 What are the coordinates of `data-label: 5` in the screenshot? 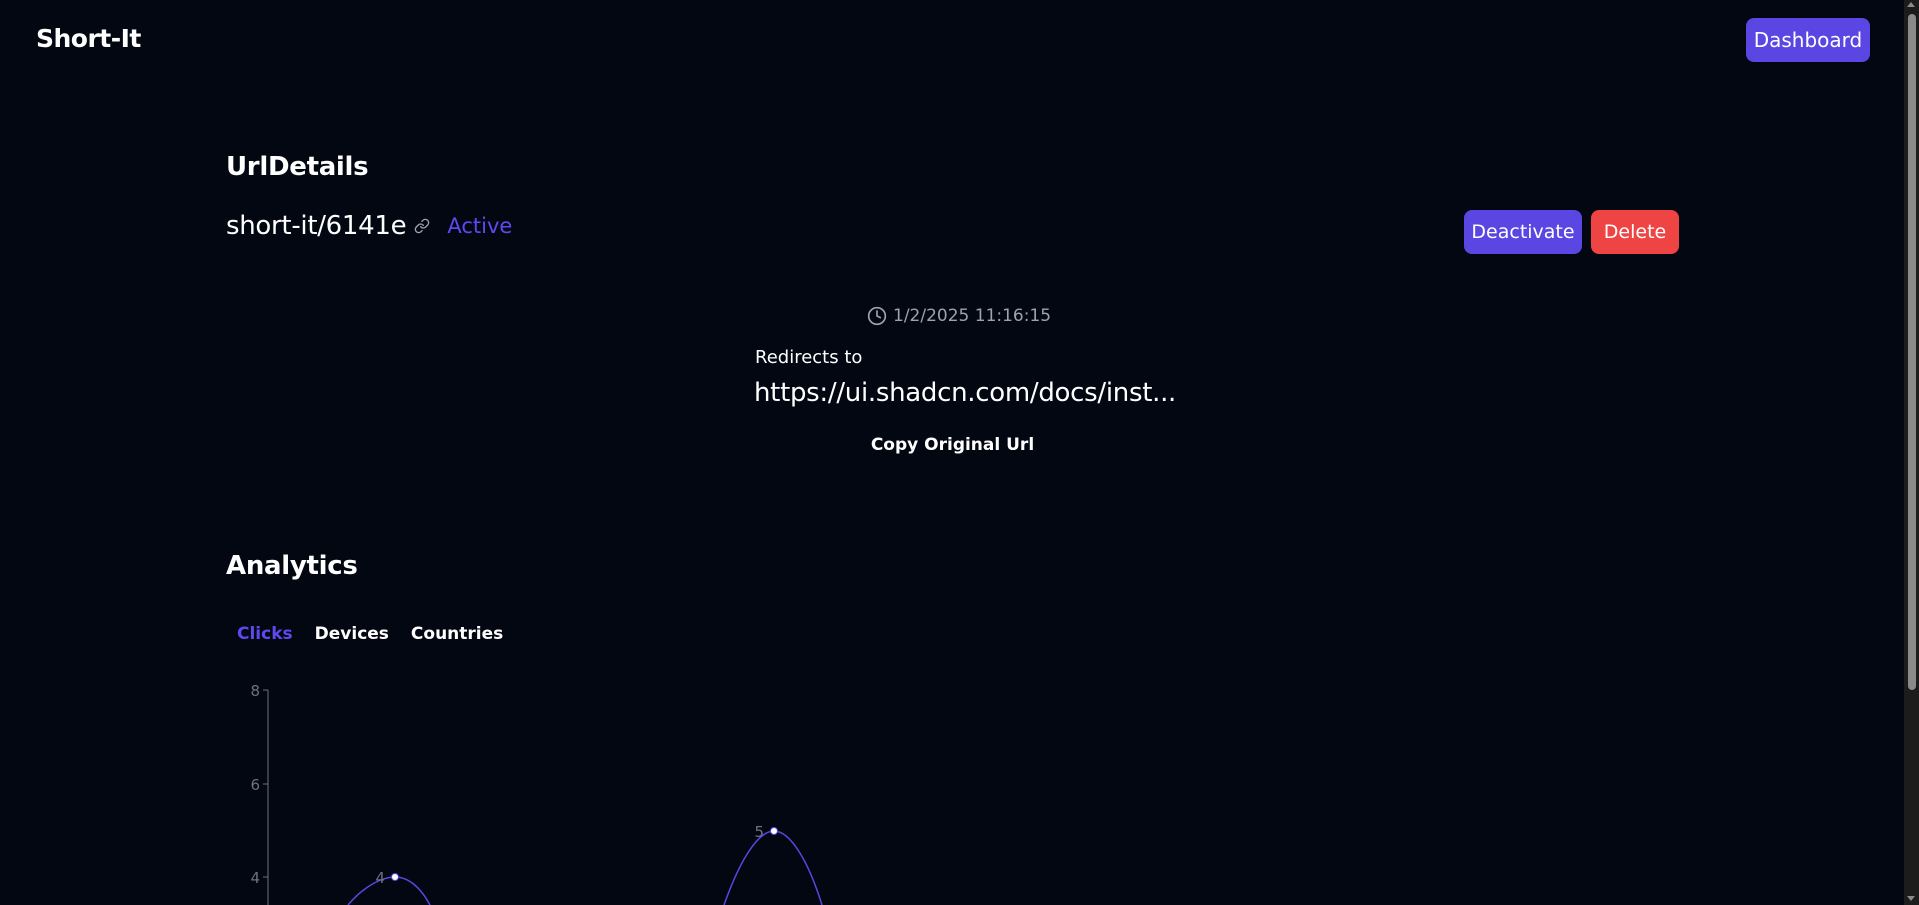 It's located at (759, 832).